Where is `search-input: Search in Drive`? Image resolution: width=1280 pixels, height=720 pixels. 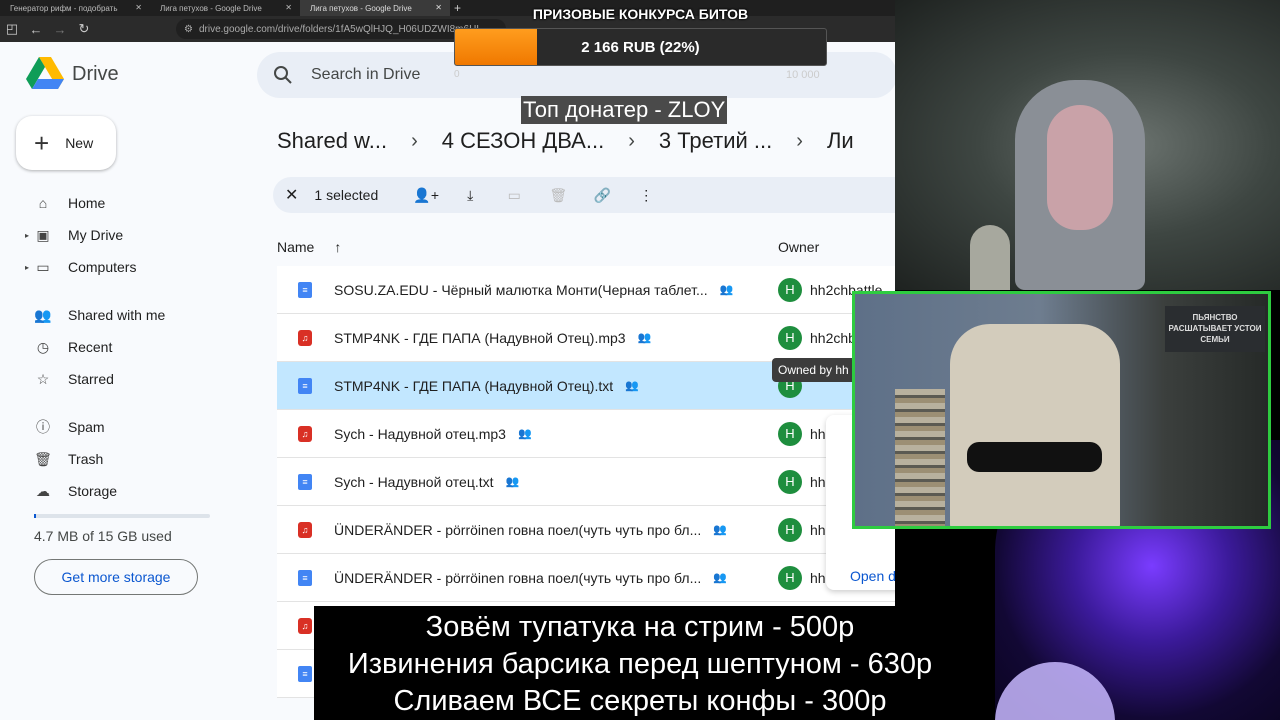
search-input: Search in Drive is located at coordinates (365, 75).